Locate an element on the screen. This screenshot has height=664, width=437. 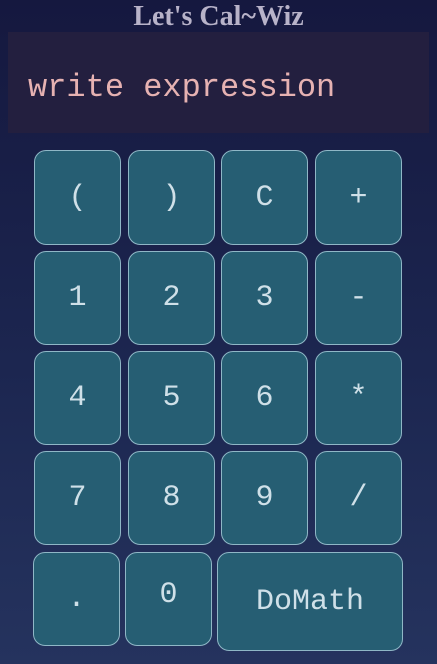
digit-4-button: 4 is located at coordinates (77, 398).